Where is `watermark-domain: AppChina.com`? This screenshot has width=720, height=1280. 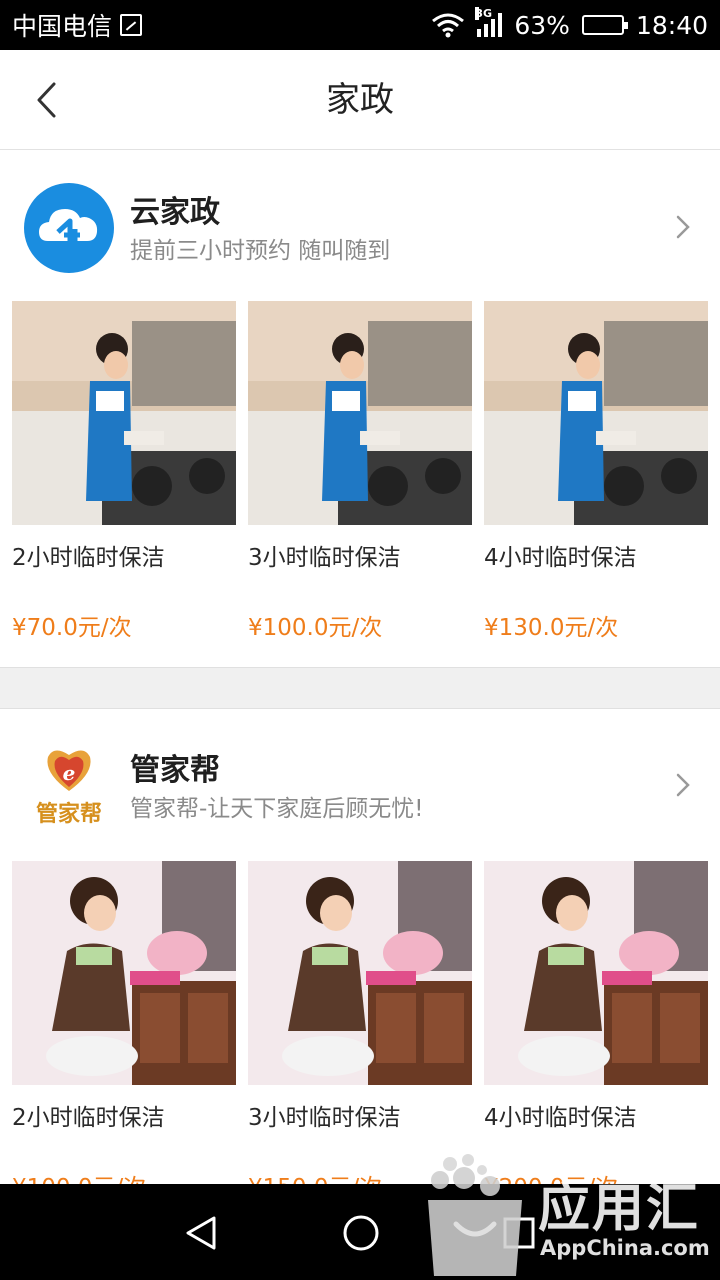 watermark-domain: AppChina.com is located at coordinates (625, 1248).